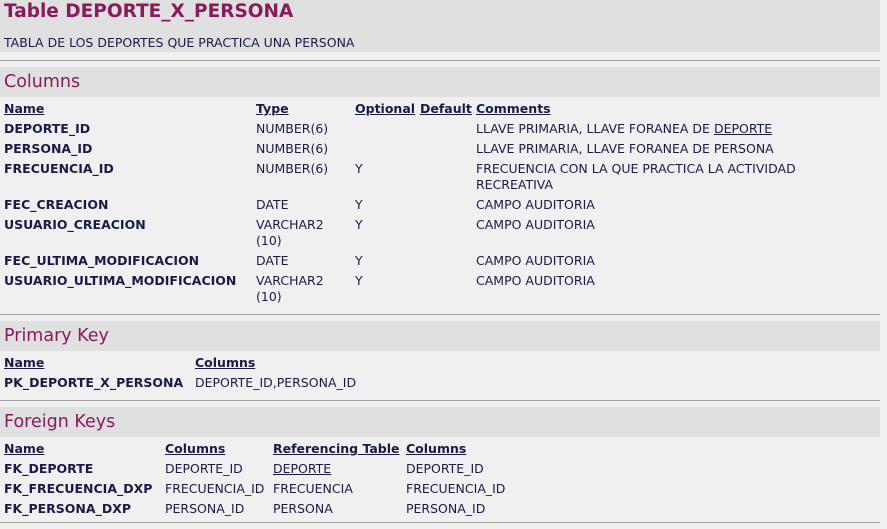 The width and height of the screenshot is (887, 529). Describe the element at coordinates (204, 468) in the screenshot. I see `fk-columns: DEPORTE_ID` at that location.